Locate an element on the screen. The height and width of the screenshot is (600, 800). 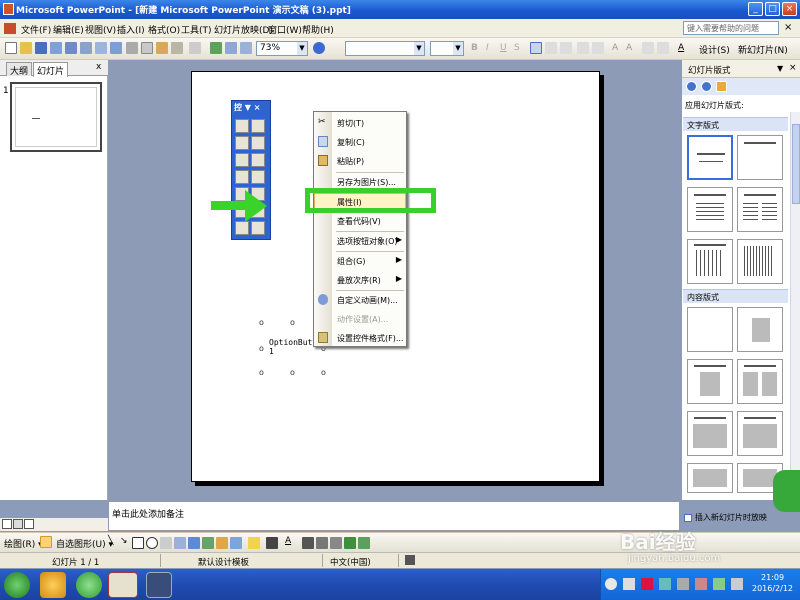
show-on-insert-checkbox: 插入新幻灯片时放映 is located at coordinates (725, 517).